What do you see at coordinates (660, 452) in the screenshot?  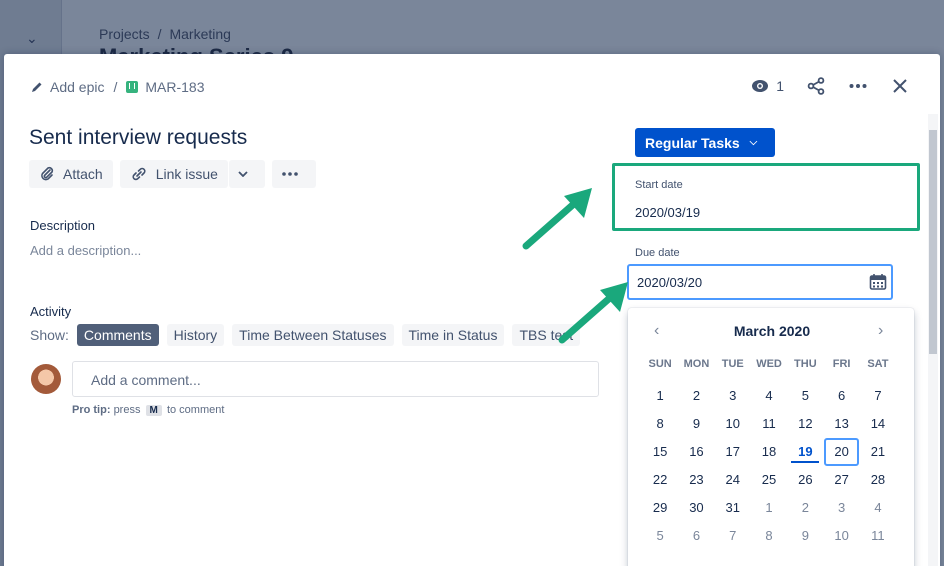 I see `calendar-day: 15` at bounding box center [660, 452].